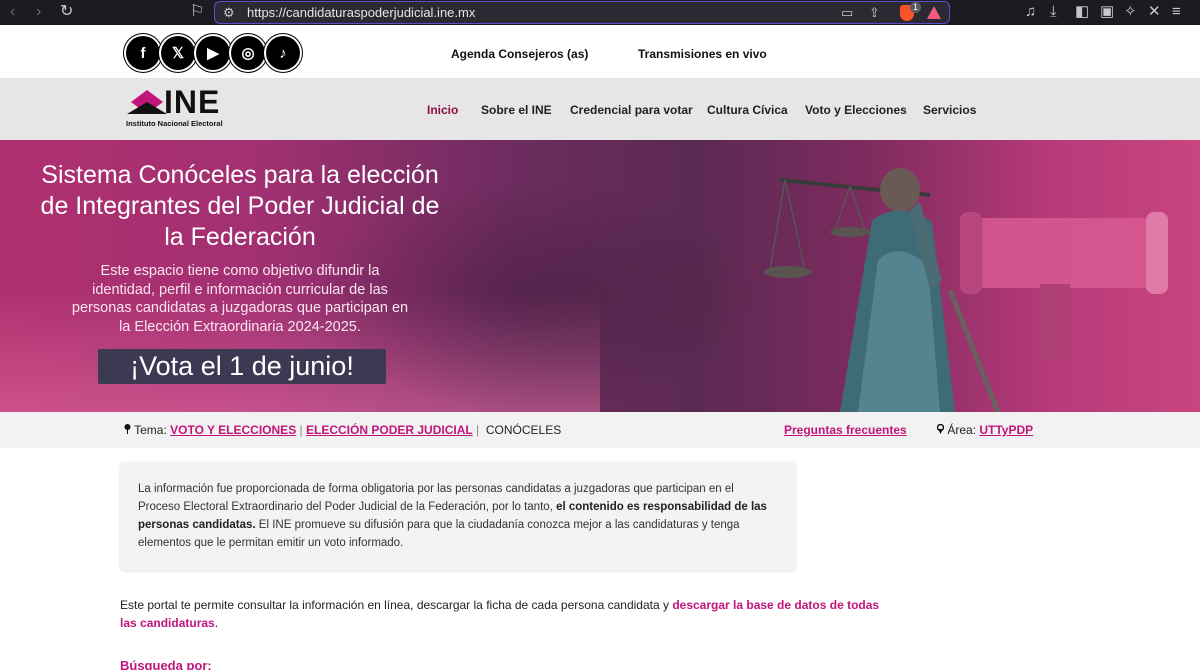 Image resolution: width=1200 pixels, height=670 pixels. What do you see at coordinates (1154, 12) in the screenshot?
I see `extension-icon: ✕` at bounding box center [1154, 12].